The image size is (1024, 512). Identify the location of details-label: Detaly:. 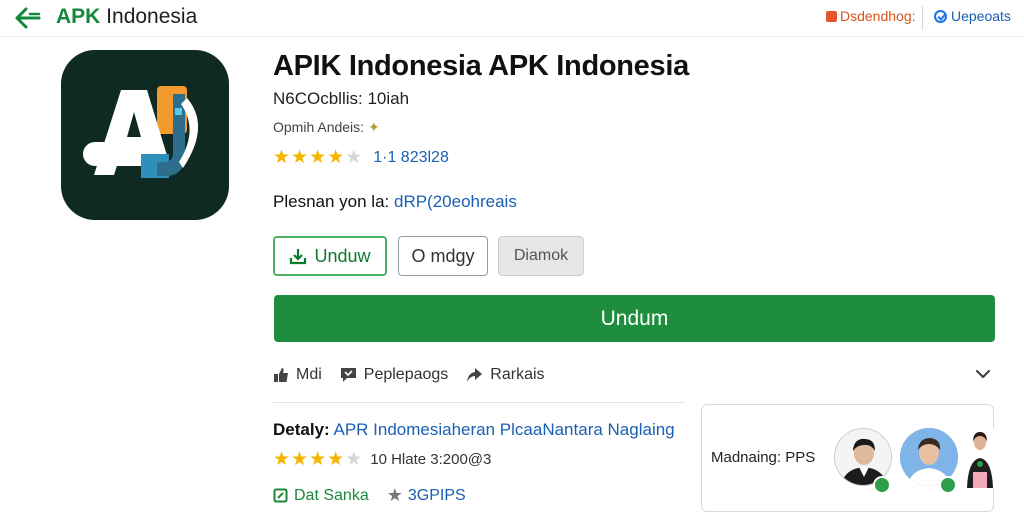
(301, 429).